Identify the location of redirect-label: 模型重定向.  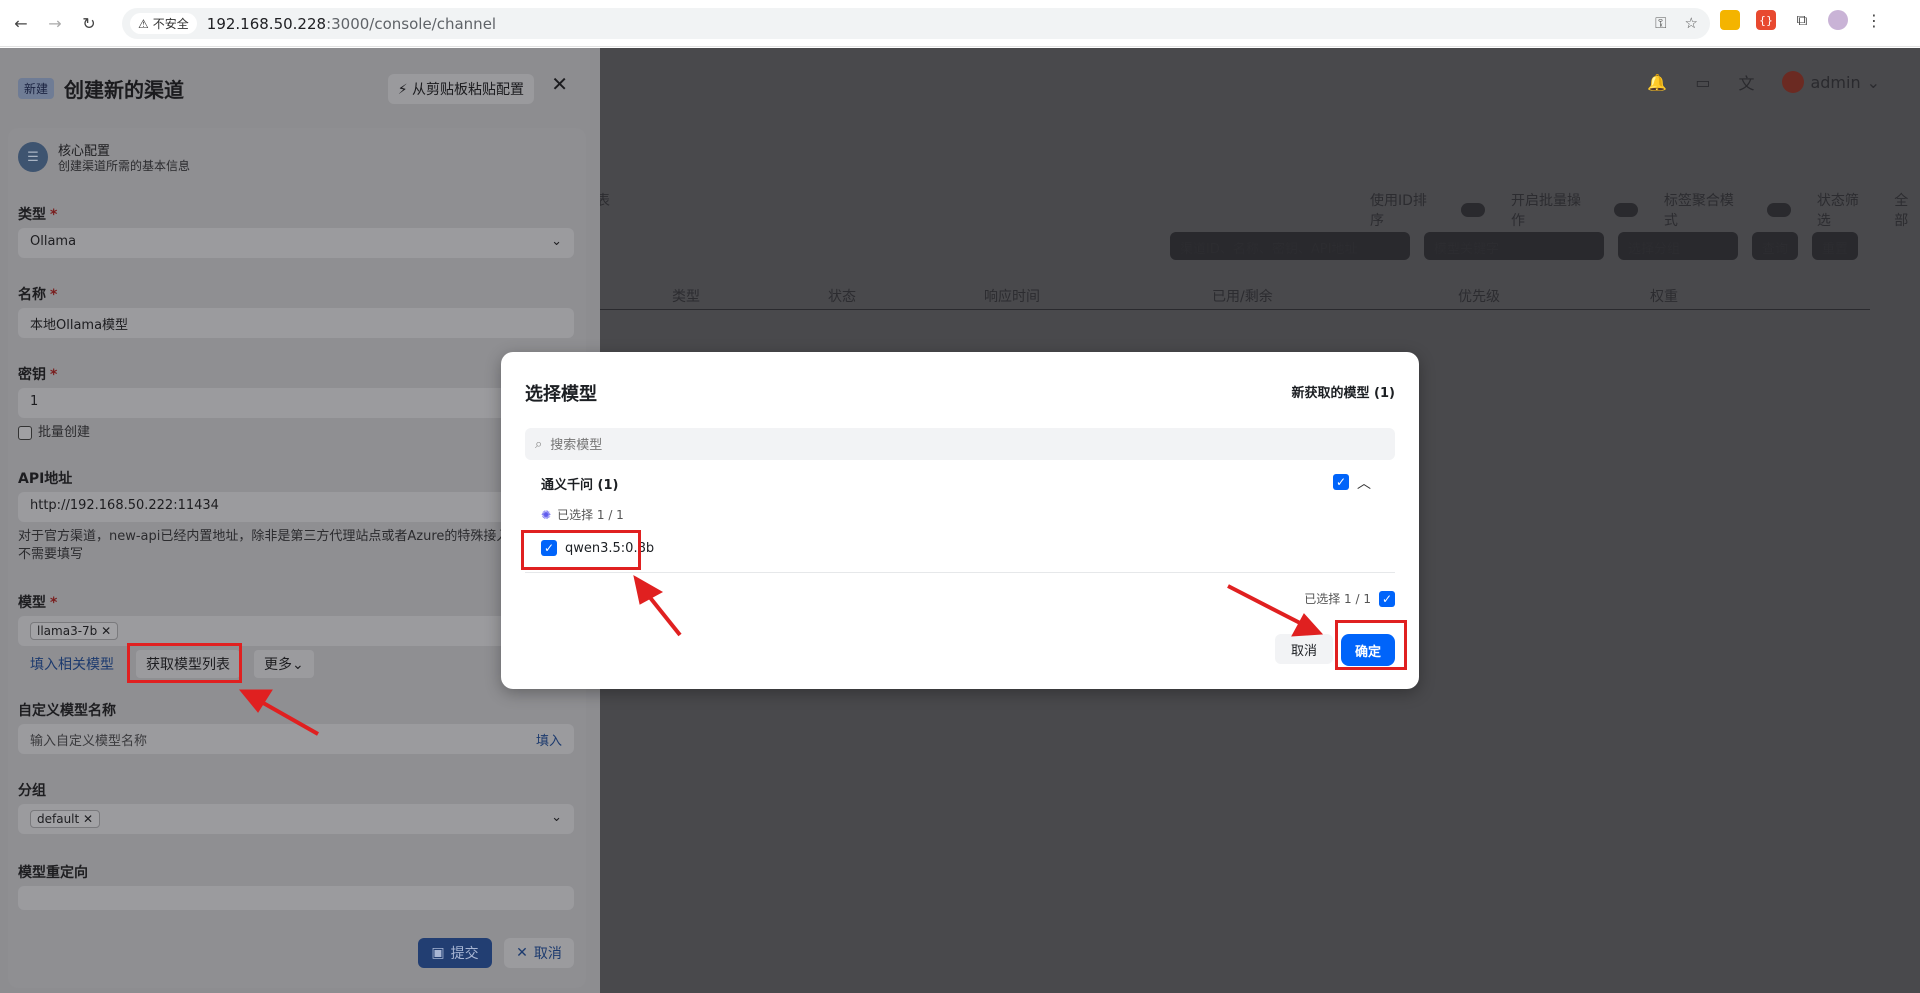
(53, 873).